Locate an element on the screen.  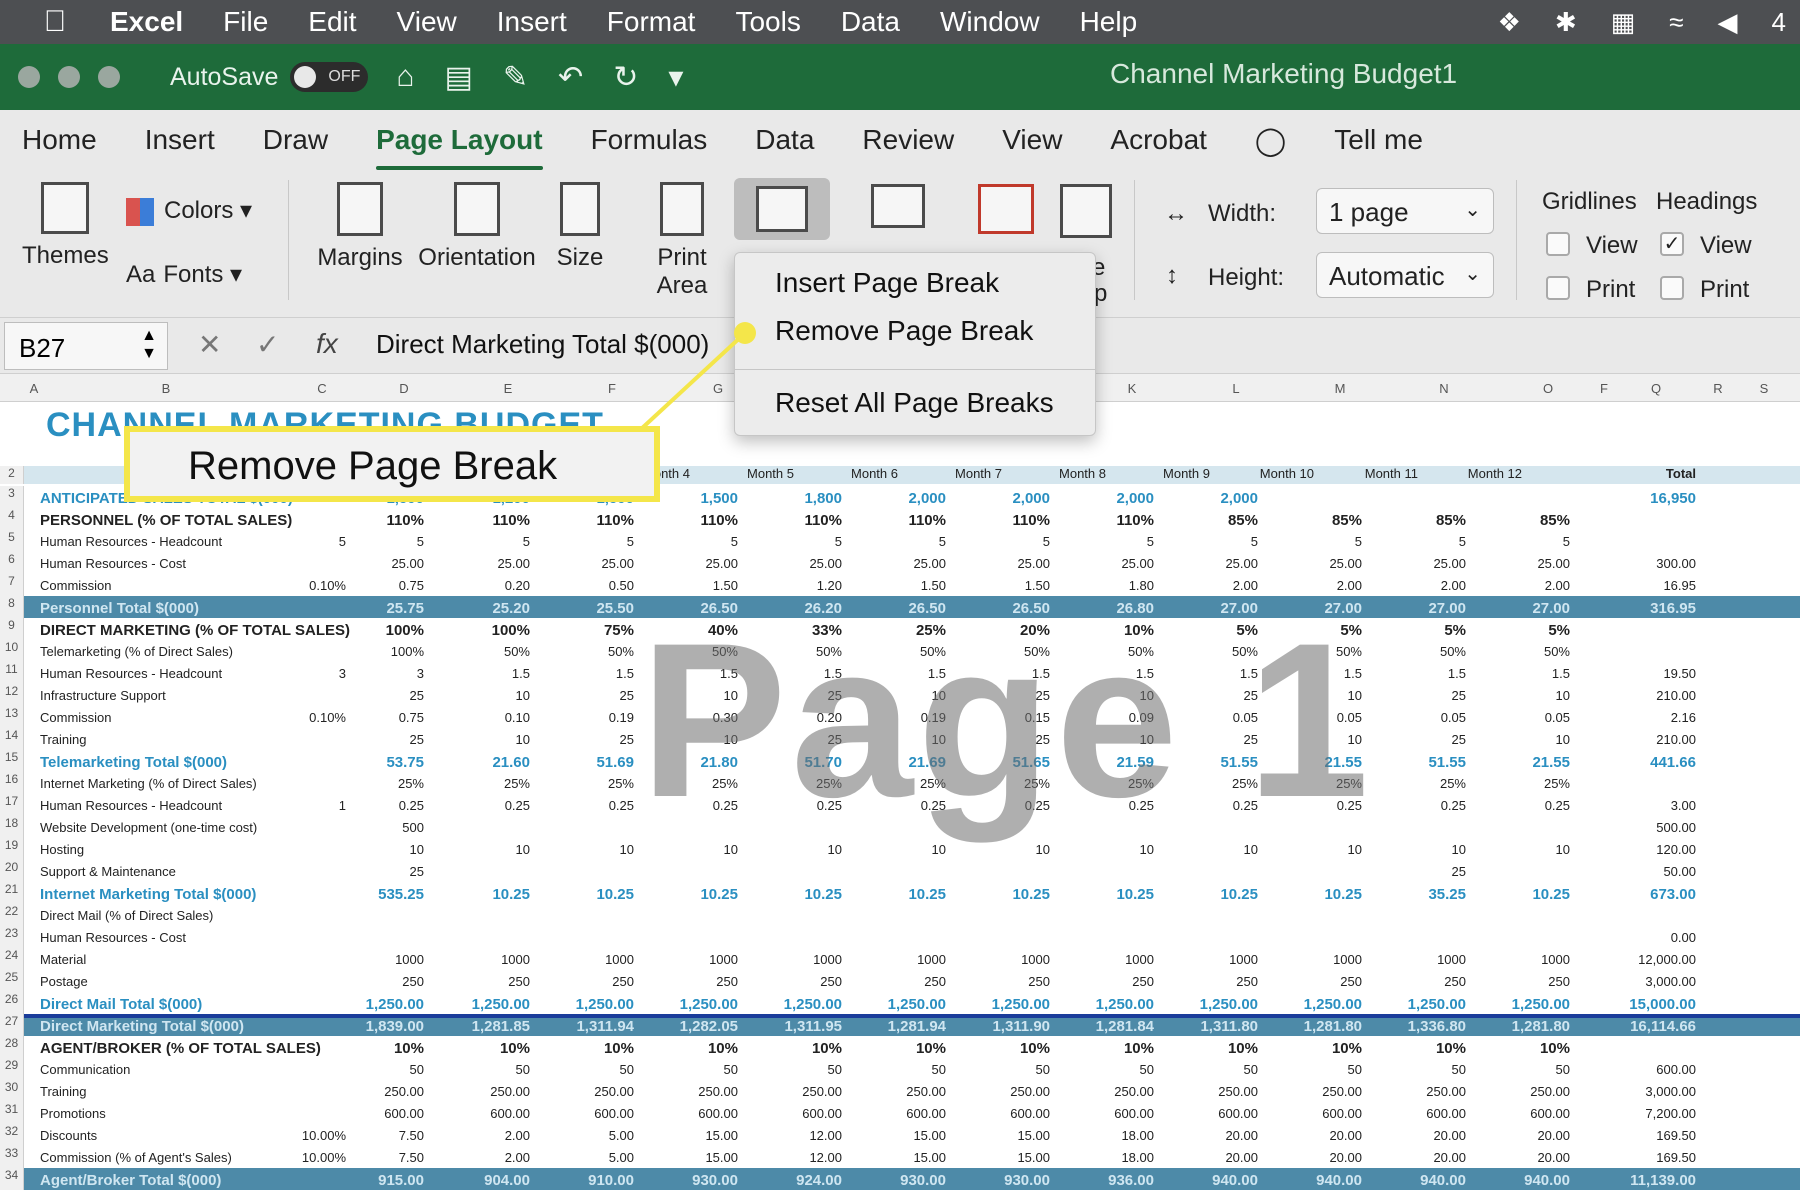
value-cell: 25.50 is located at coordinates (589, 608).